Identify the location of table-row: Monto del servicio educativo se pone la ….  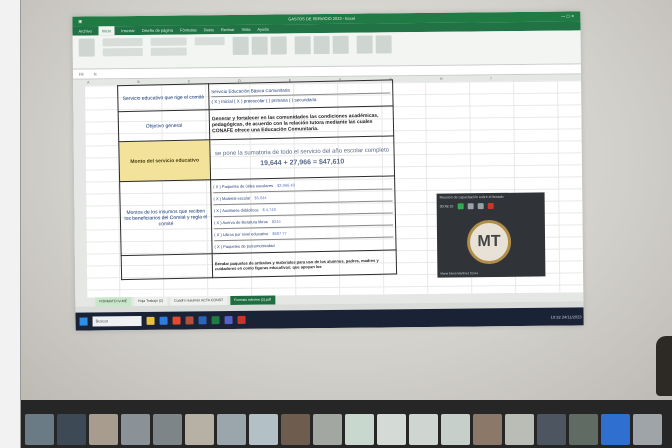
(256, 158).